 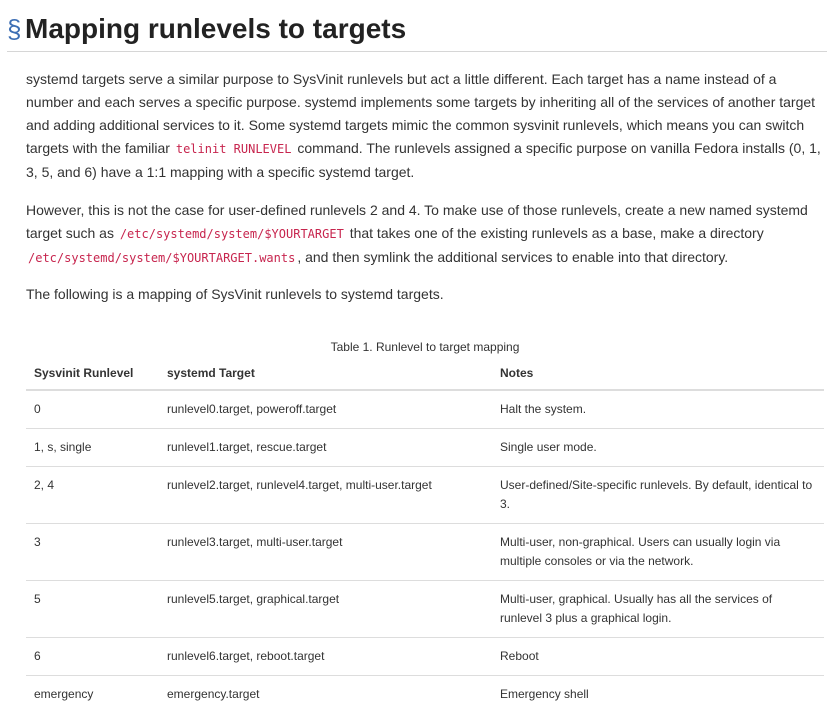 I want to click on cell-notes: Emergency shell, so click(x=658, y=694).